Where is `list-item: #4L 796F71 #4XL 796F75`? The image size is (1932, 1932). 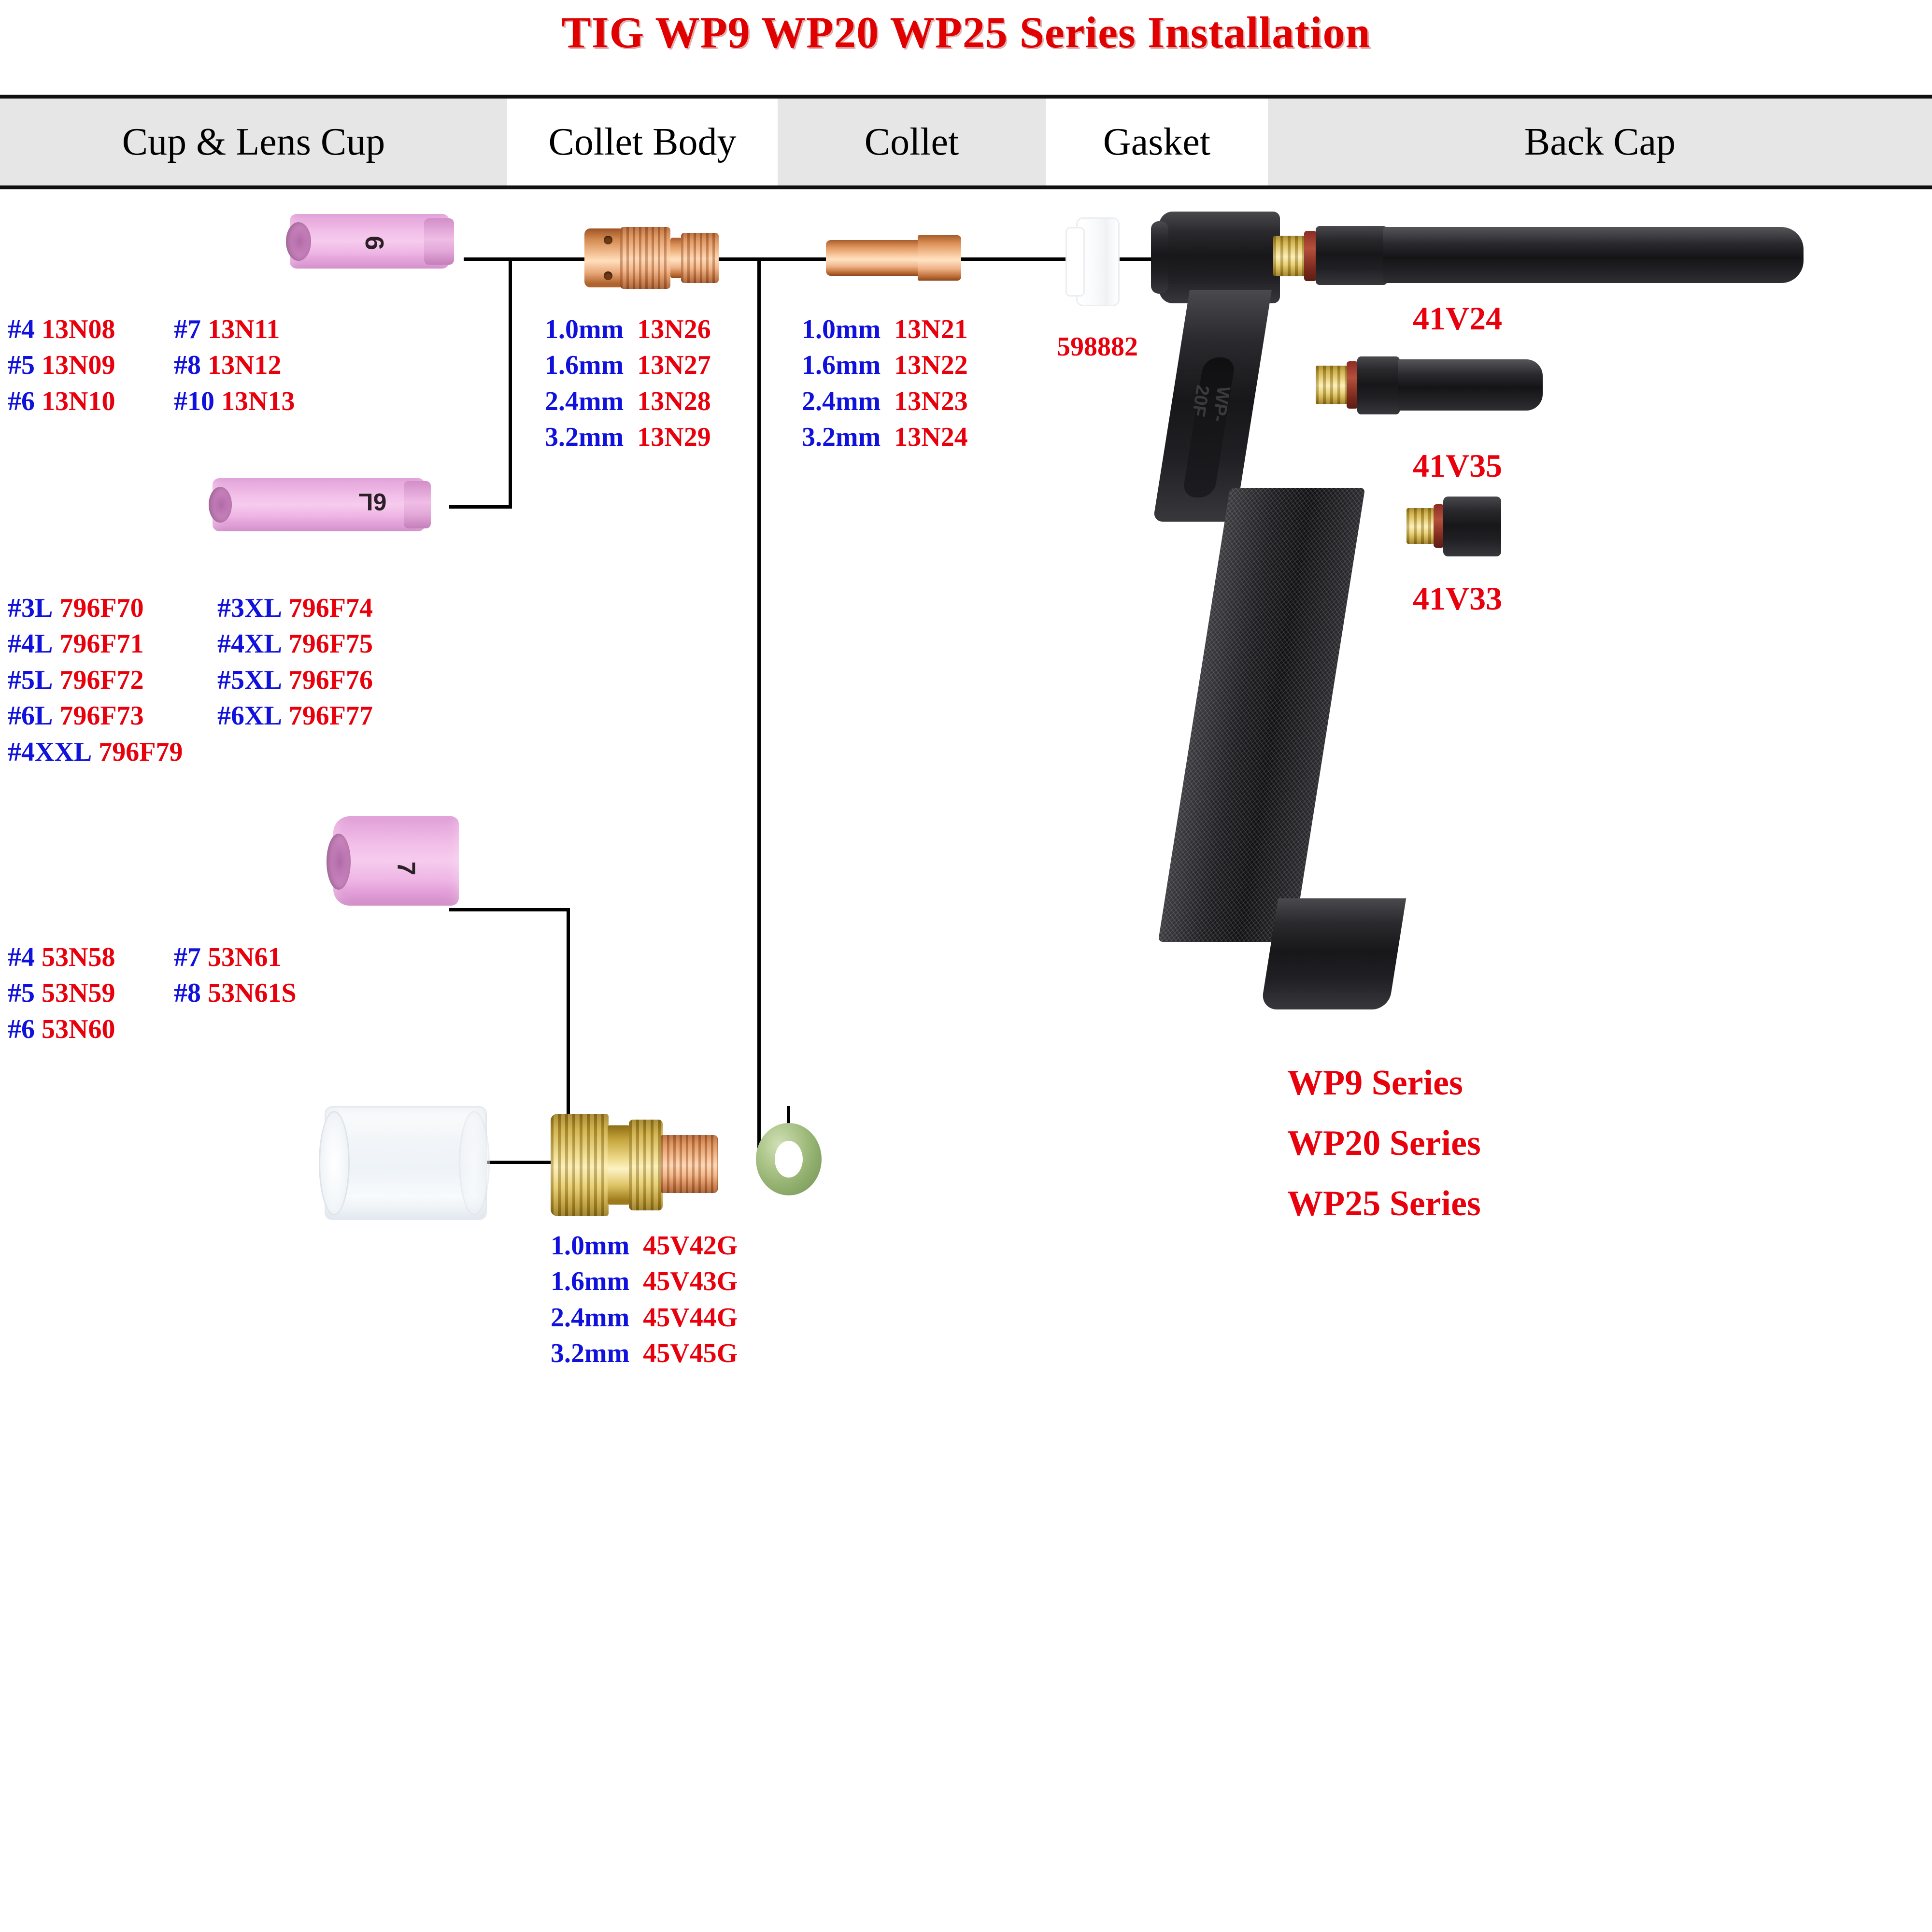
list-item: #4L 796F71 #4XL 796F75 is located at coordinates (190, 644).